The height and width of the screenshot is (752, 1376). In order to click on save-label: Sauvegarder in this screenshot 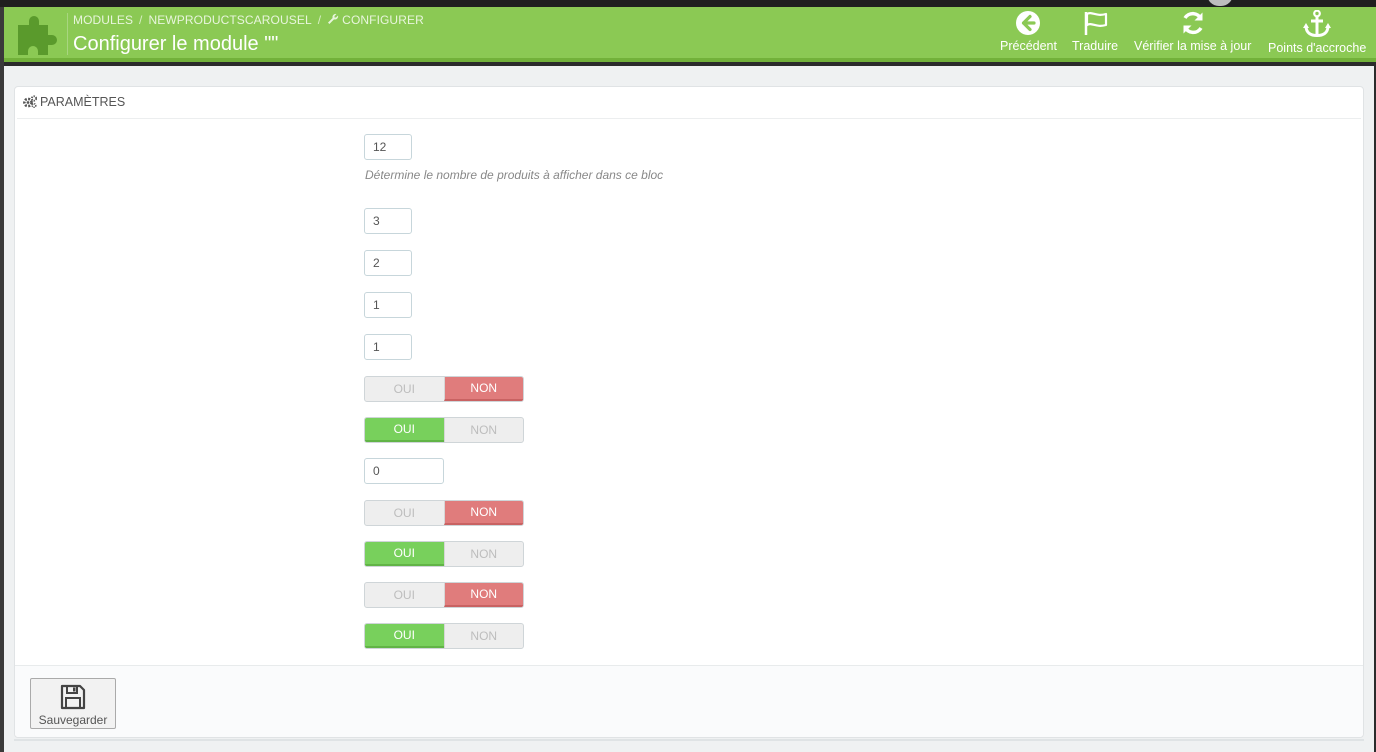, I will do `click(73, 719)`.